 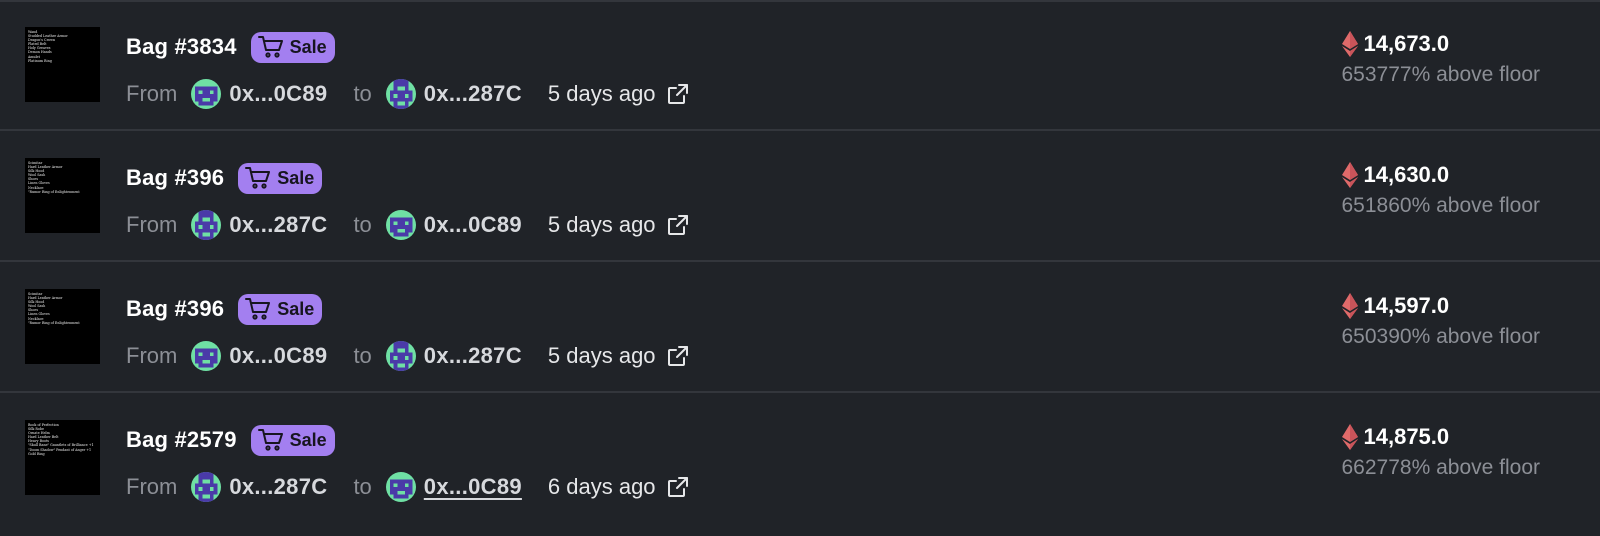 I want to click on thumb-item: "Skull Bane" Gauntlets of Brilliance +1, so click(x=61, y=445).